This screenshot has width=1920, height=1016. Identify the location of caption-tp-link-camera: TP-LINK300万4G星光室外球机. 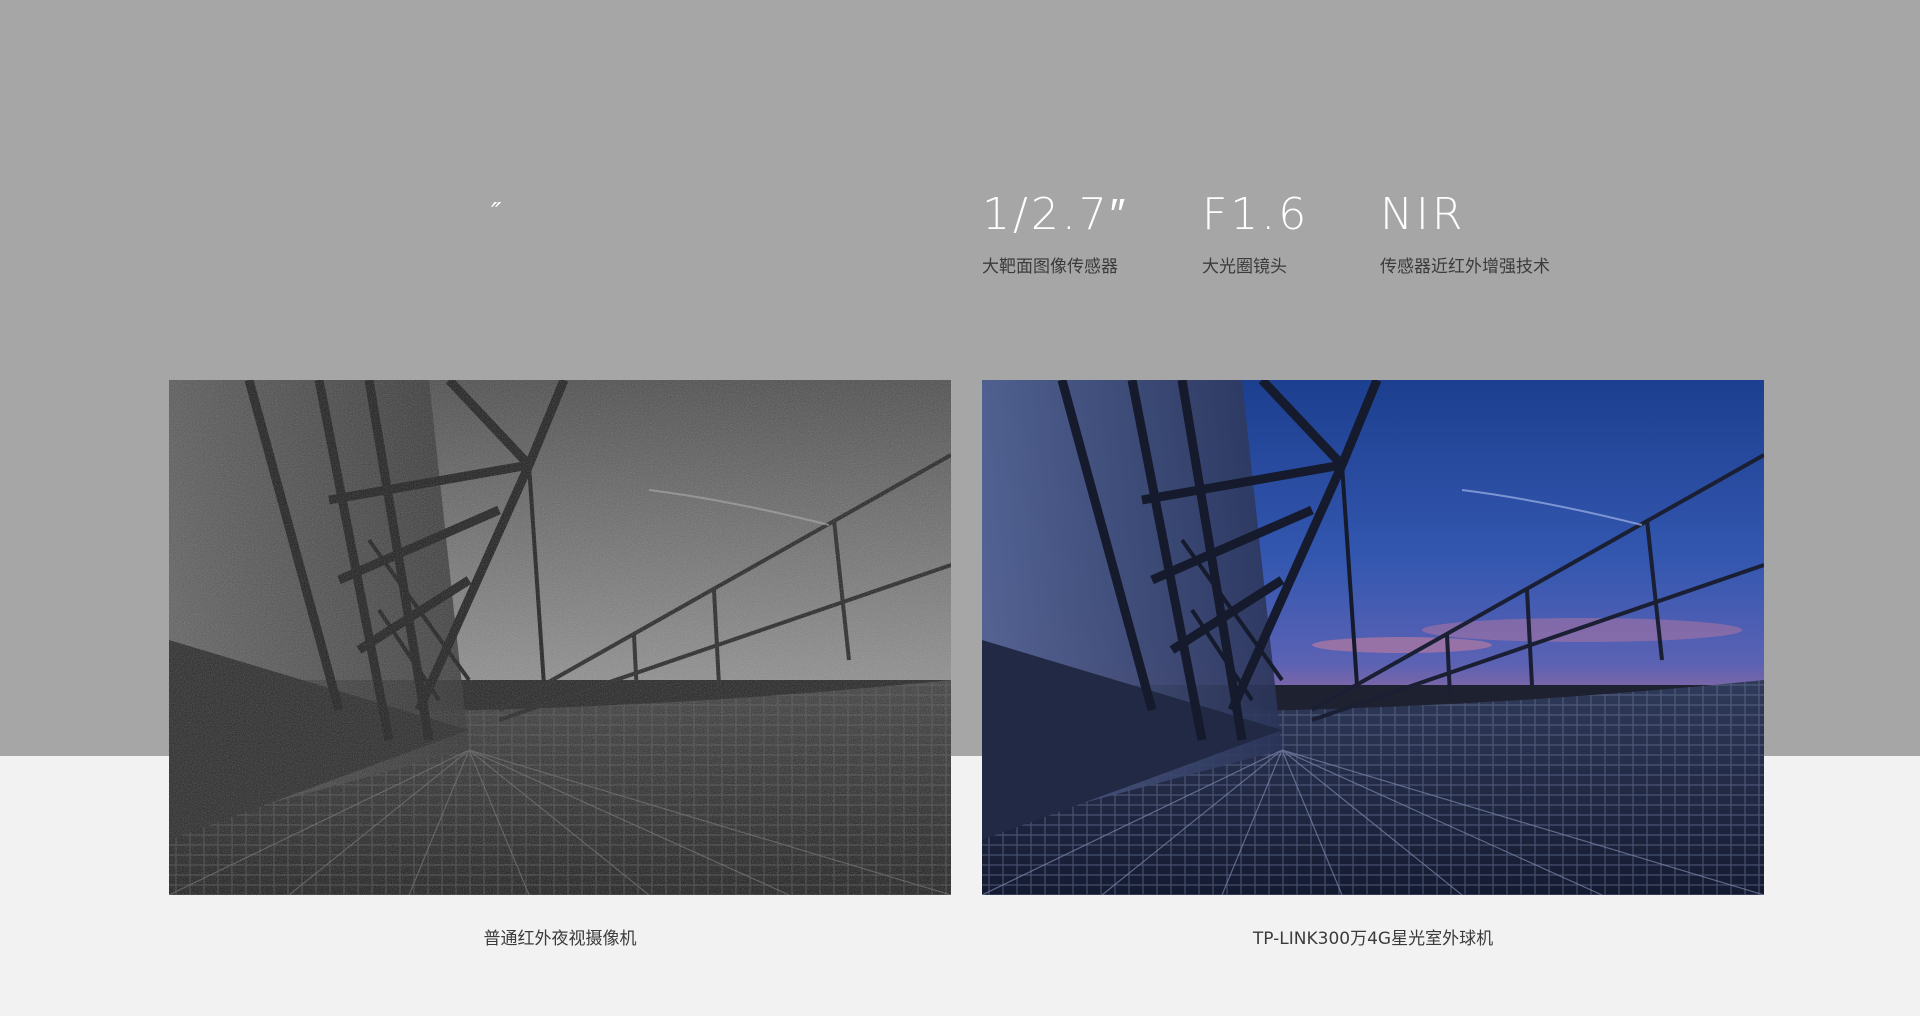
(1373, 939).